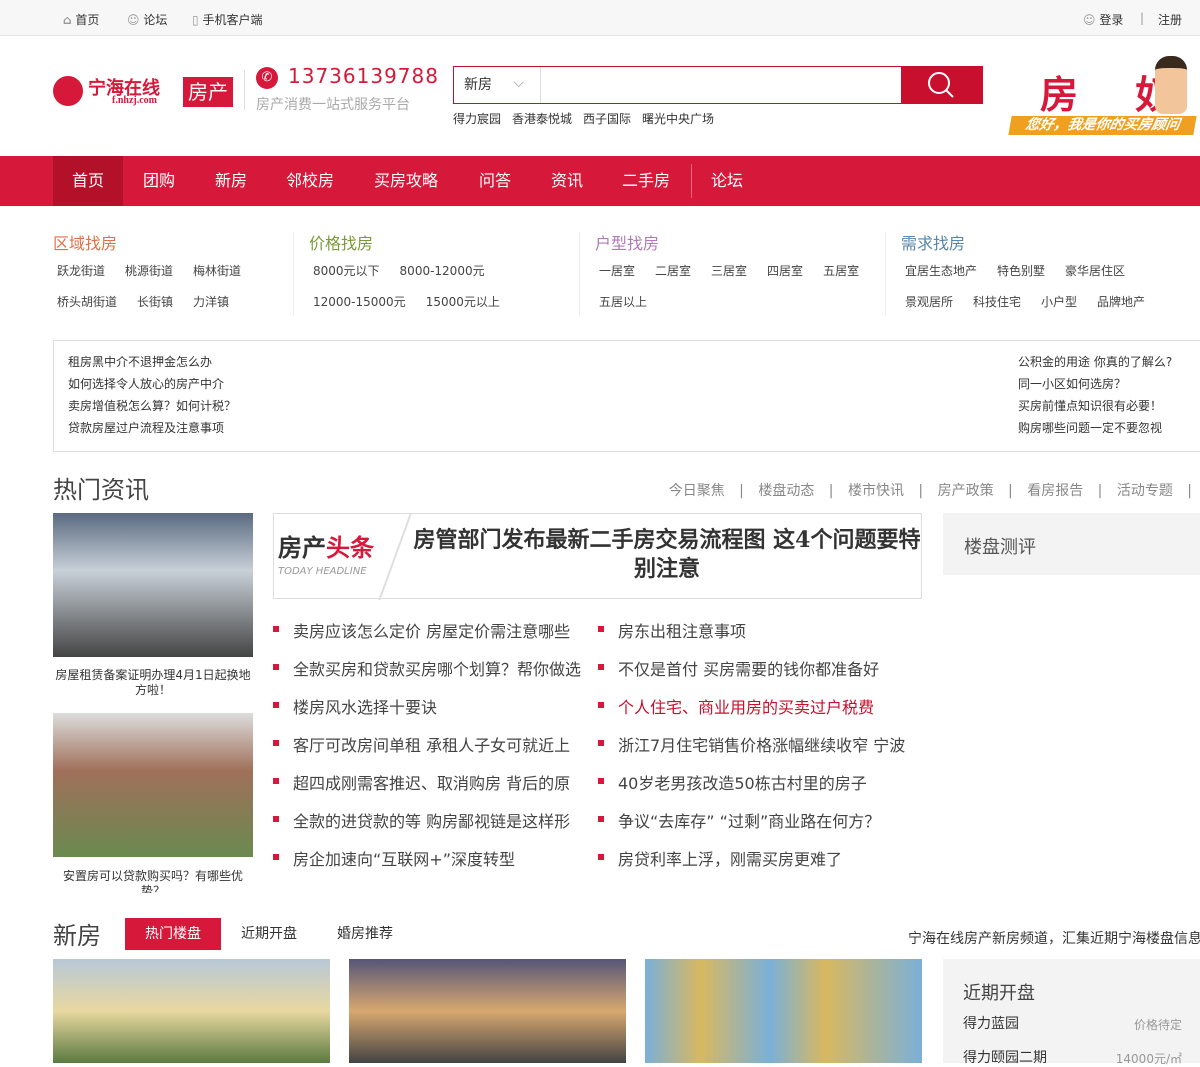 This screenshot has height=1067, width=1200. I want to click on nav-school-homes: 邻校房, so click(310, 181).